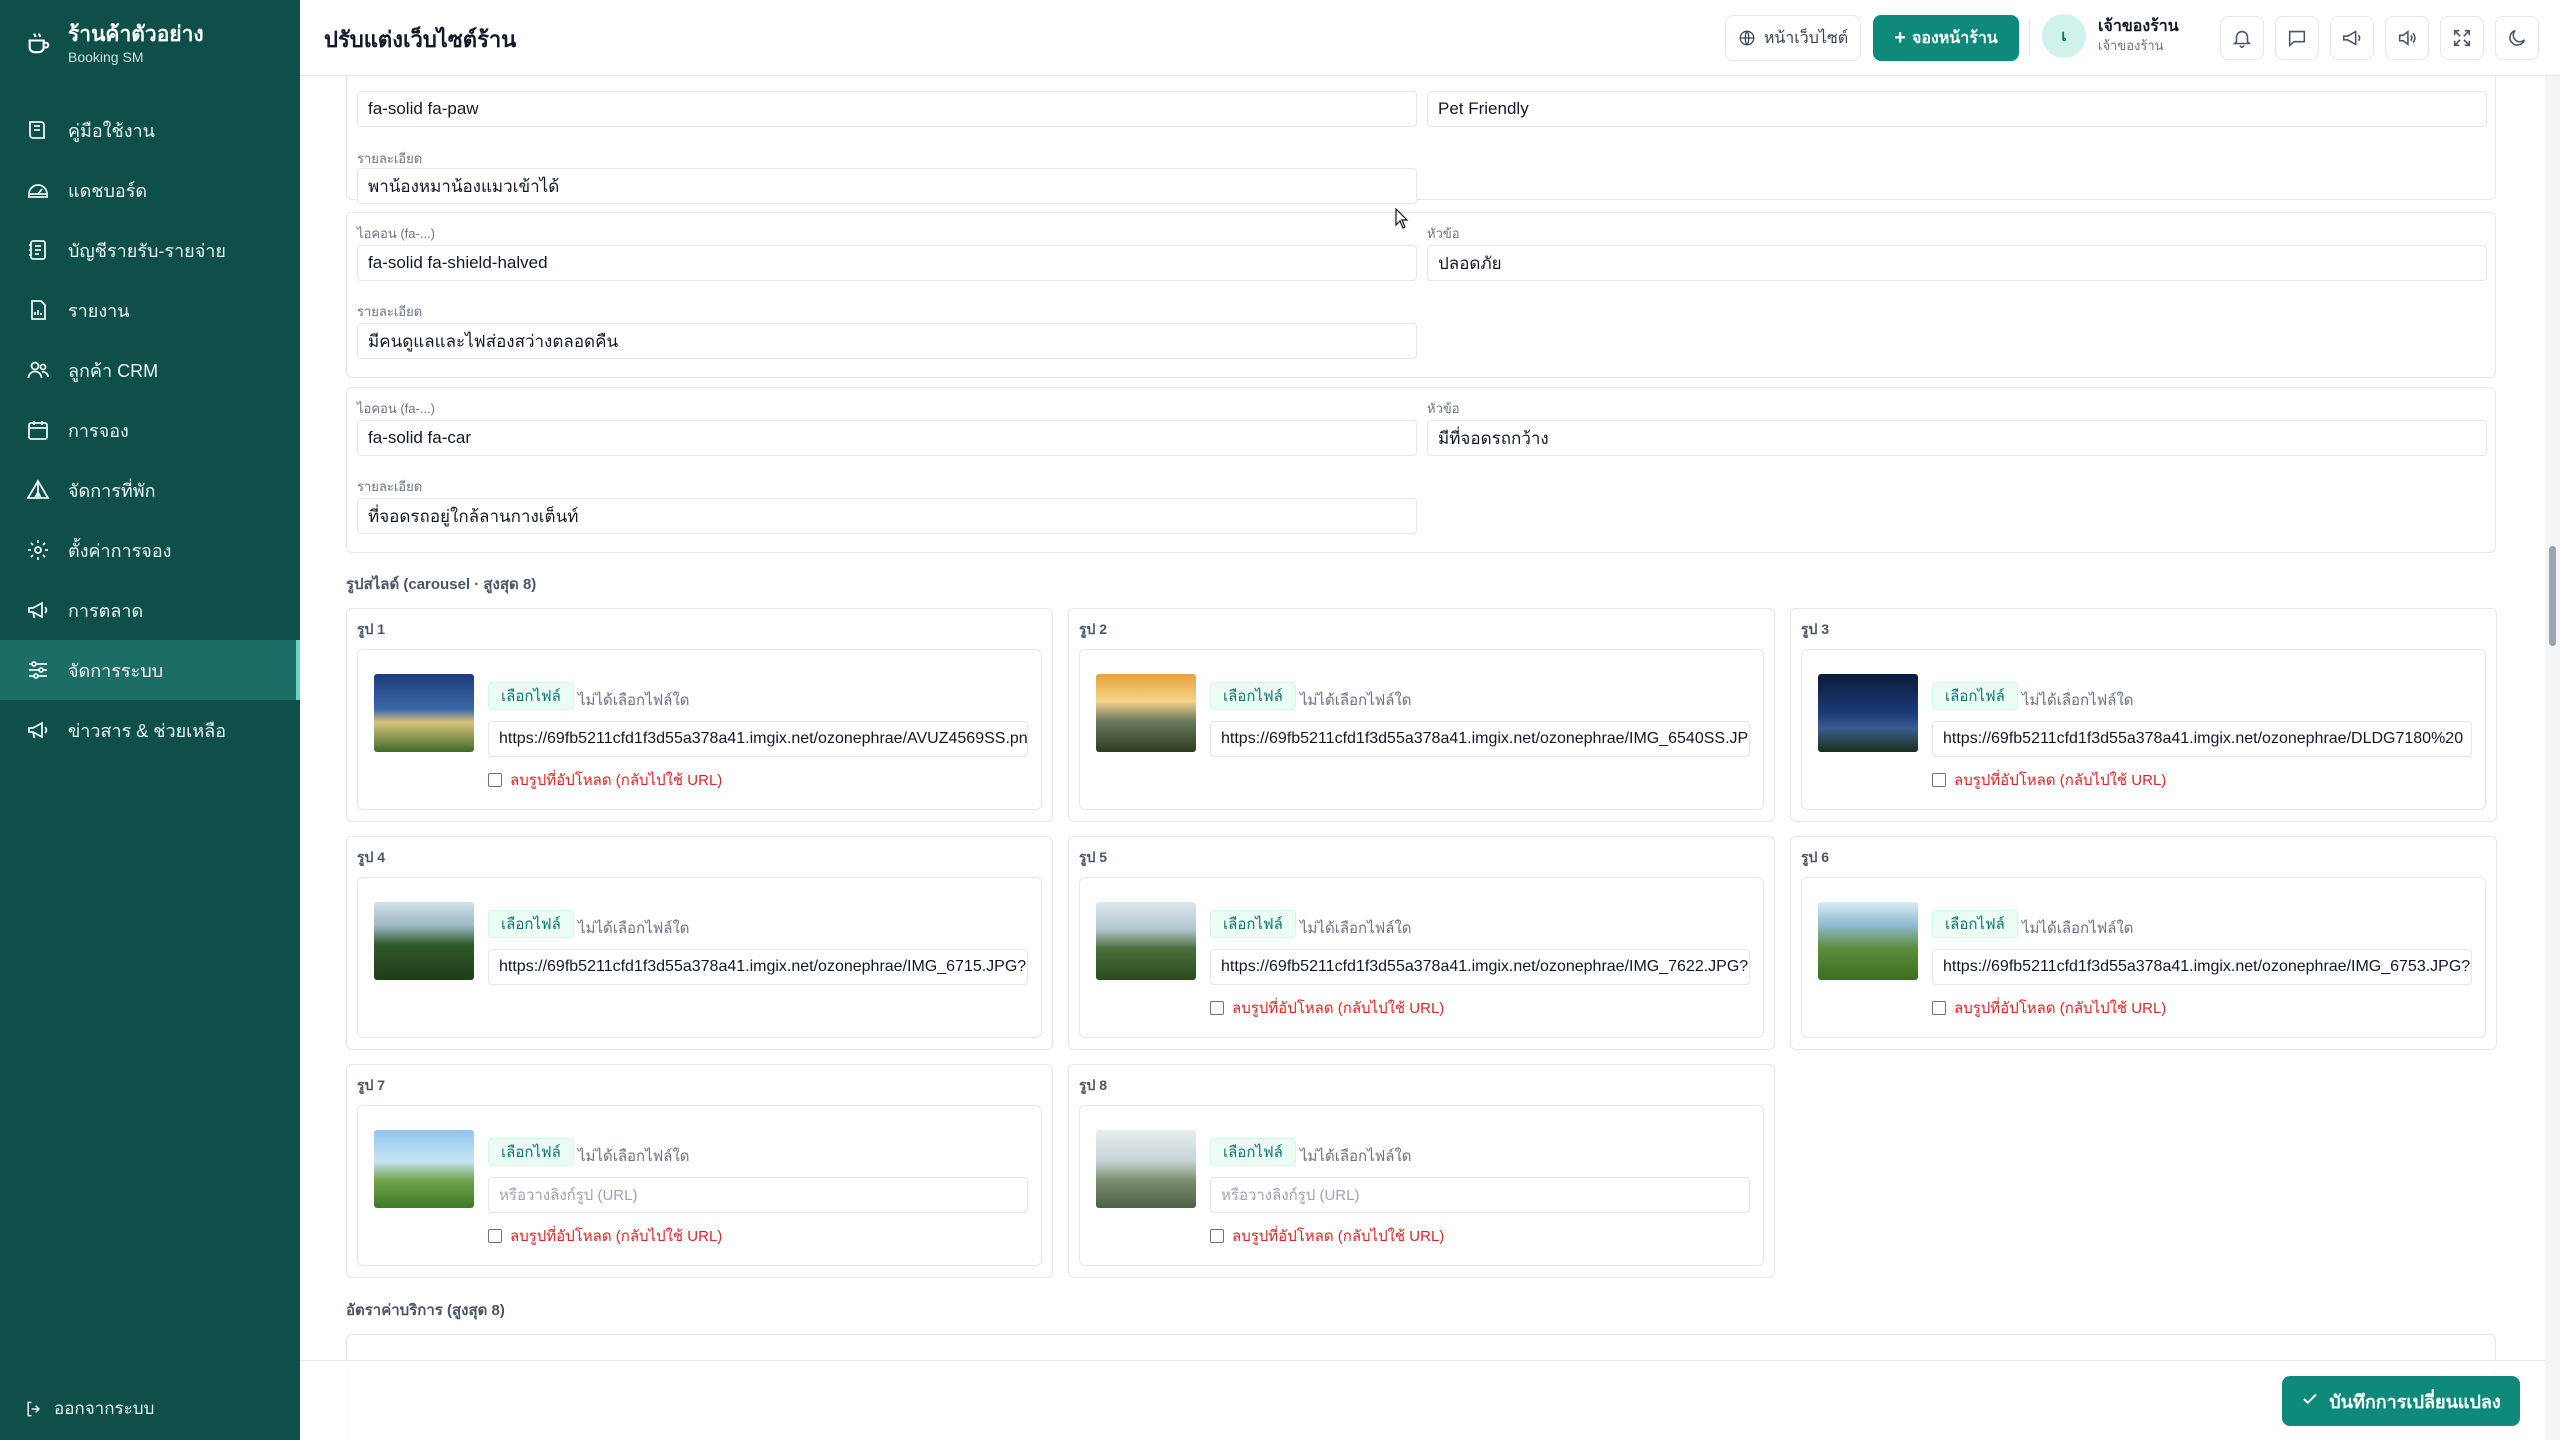 Image resolution: width=2560 pixels, height=1440 pixels. I want to click on slide-title: รูป 6, so click(1815, 857).